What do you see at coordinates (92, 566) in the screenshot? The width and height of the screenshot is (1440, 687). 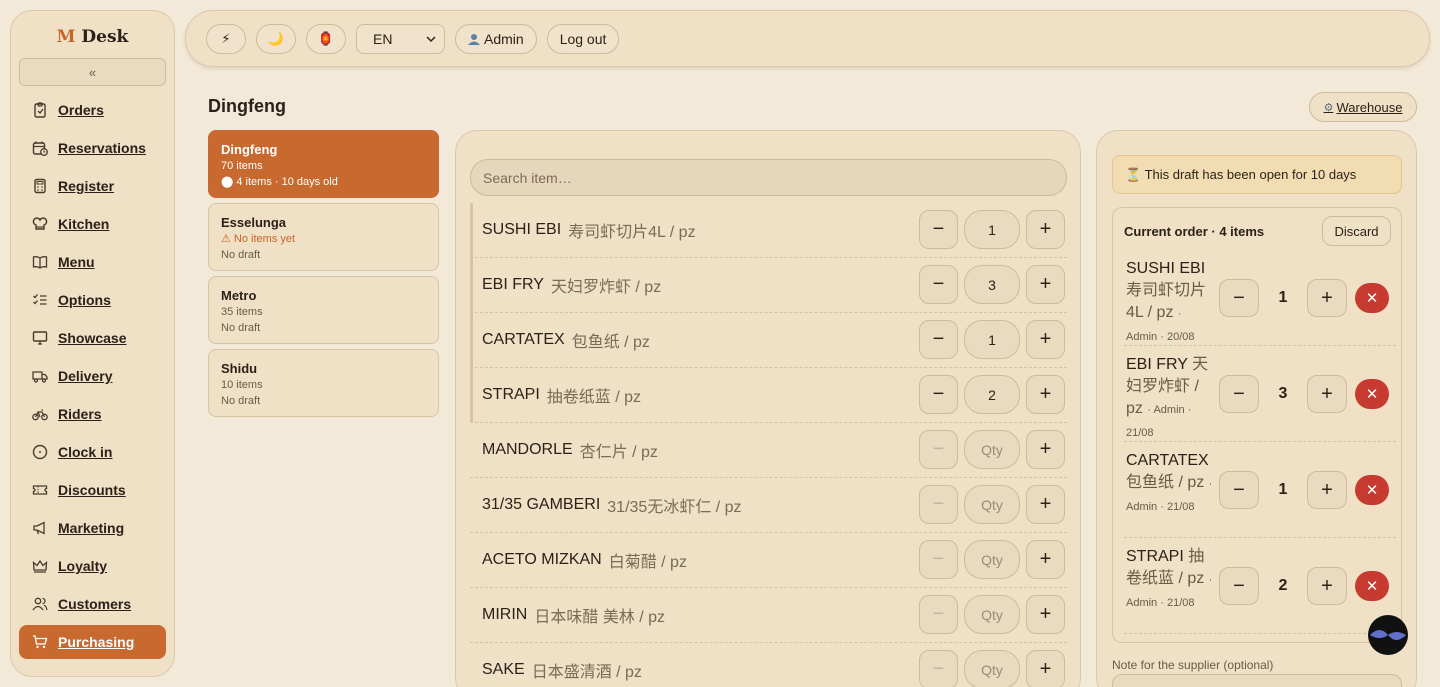 I see `sidebar-item-loyalty: Loyalty` at bounding box center [92, 566].